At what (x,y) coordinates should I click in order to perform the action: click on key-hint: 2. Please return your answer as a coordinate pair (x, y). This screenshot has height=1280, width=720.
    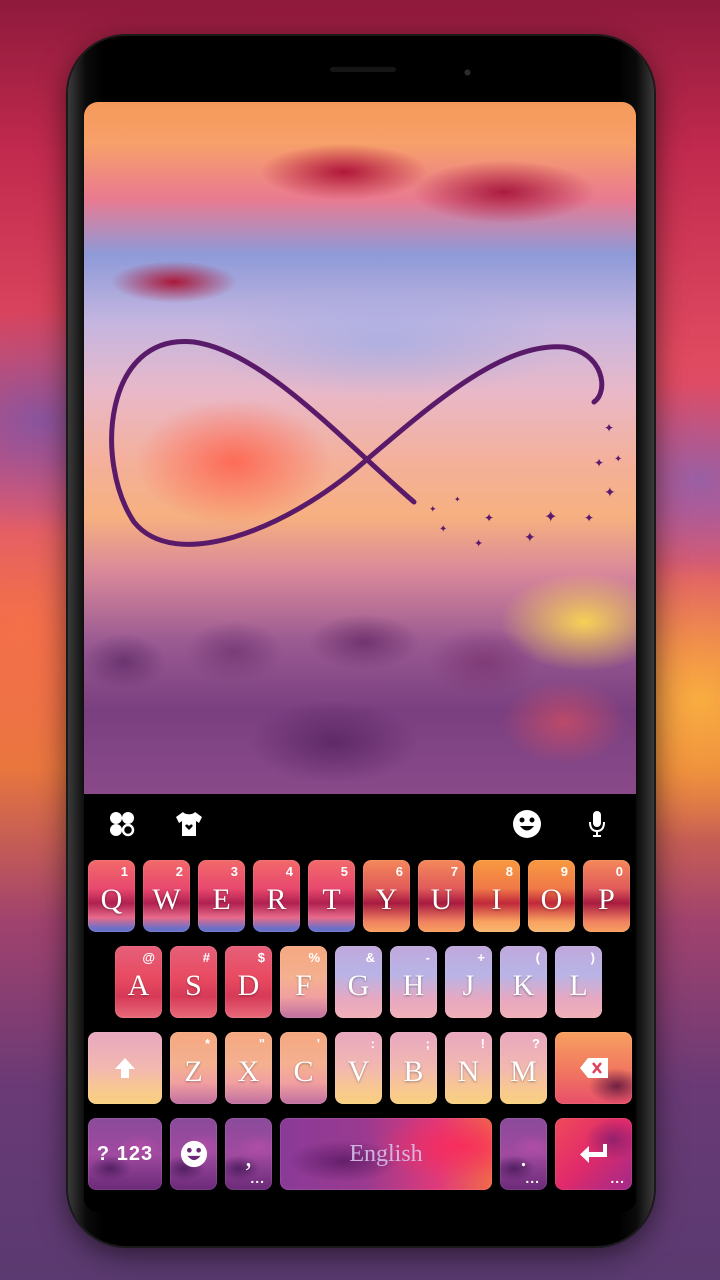
    Looking at the image, I should click on (179, 871).